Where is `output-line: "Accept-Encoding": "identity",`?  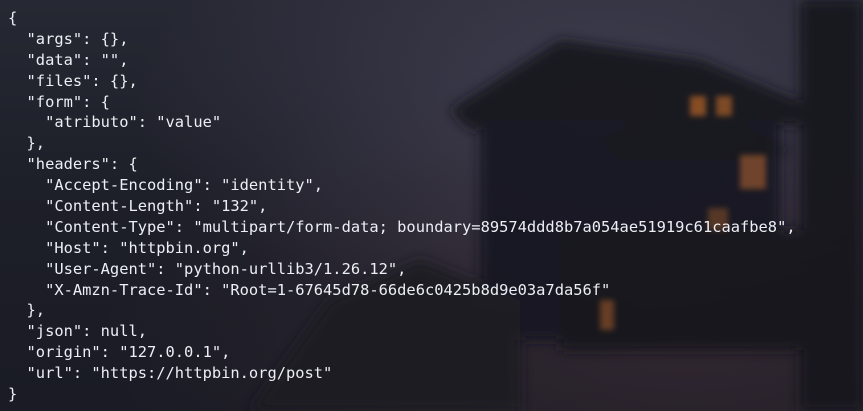
output-line: "Accept-Encoding": "identity", is located at coordinates (166, 185).